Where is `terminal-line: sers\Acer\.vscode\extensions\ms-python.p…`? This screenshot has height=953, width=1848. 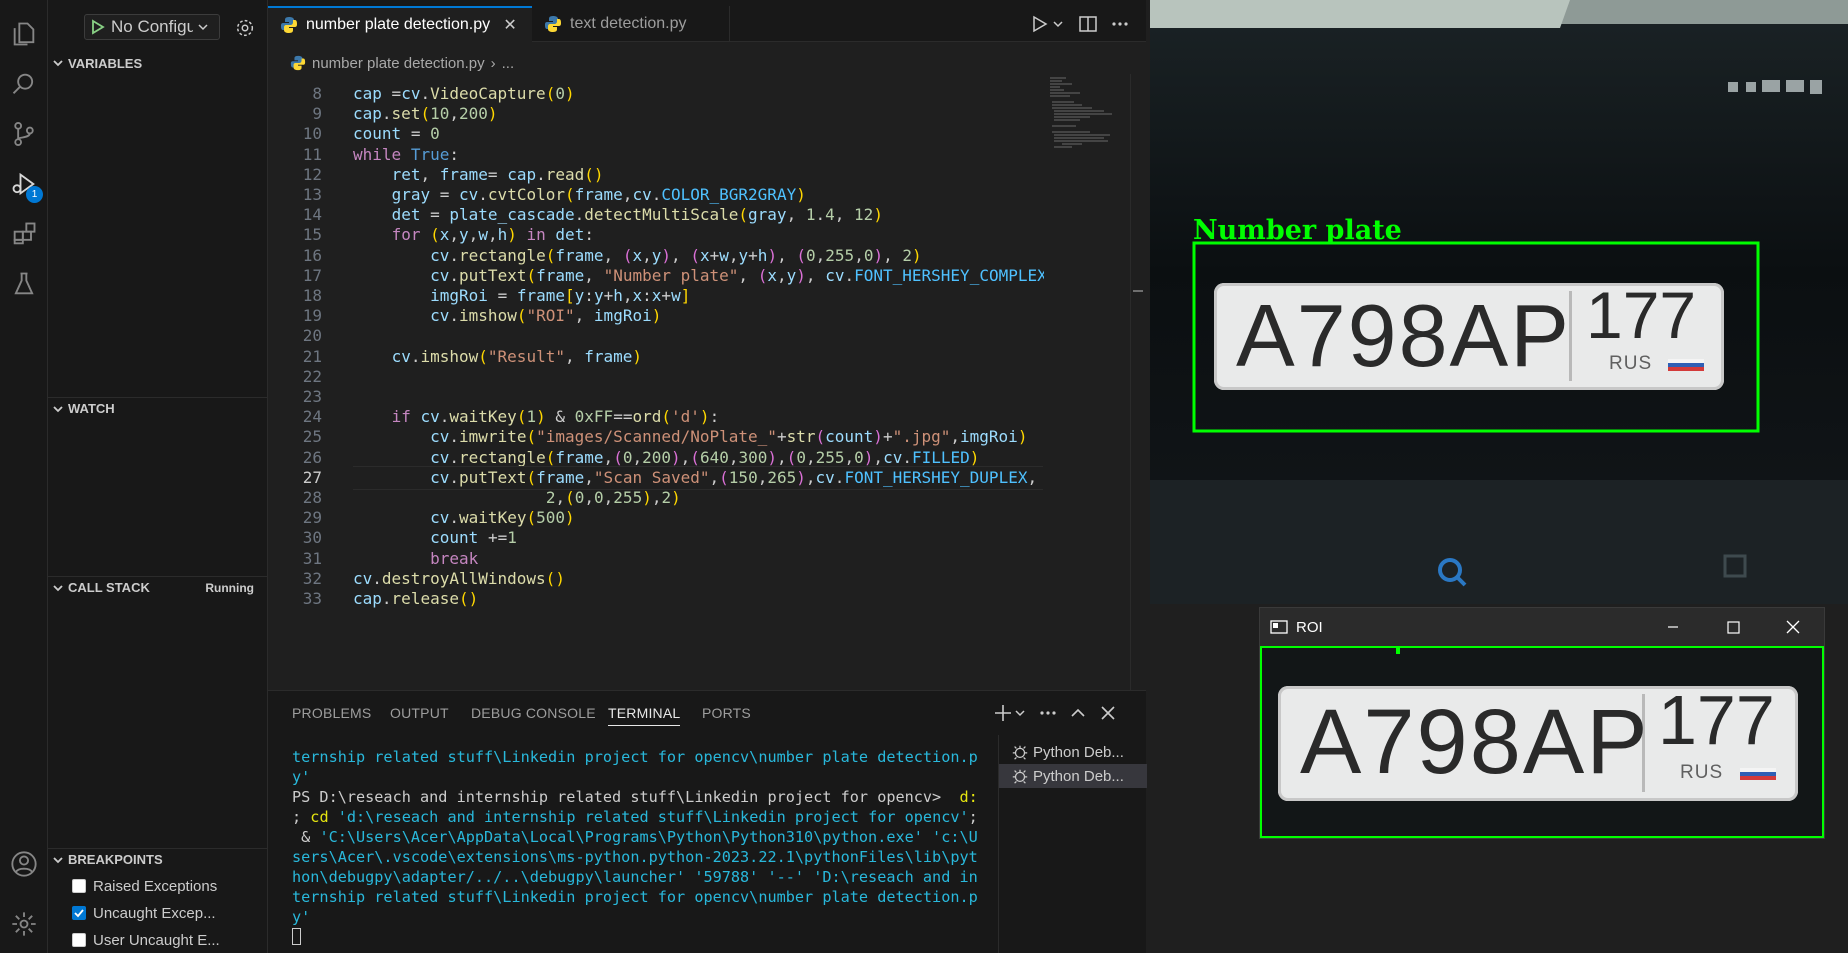
terminal-line: sers\Acer\.vscode\extensions\ms-python.p… is located at coordinates (642, 857).